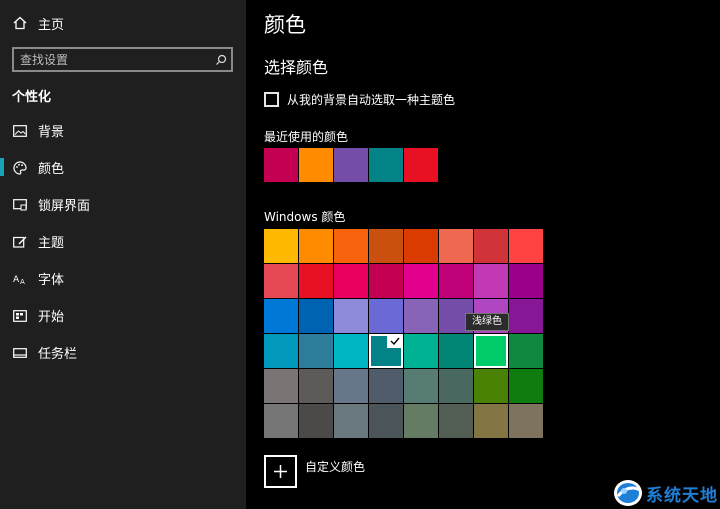 This screenshot has height=509, width=720. I want to click on color-tooltip: 浅绿色, so click(487, 322).